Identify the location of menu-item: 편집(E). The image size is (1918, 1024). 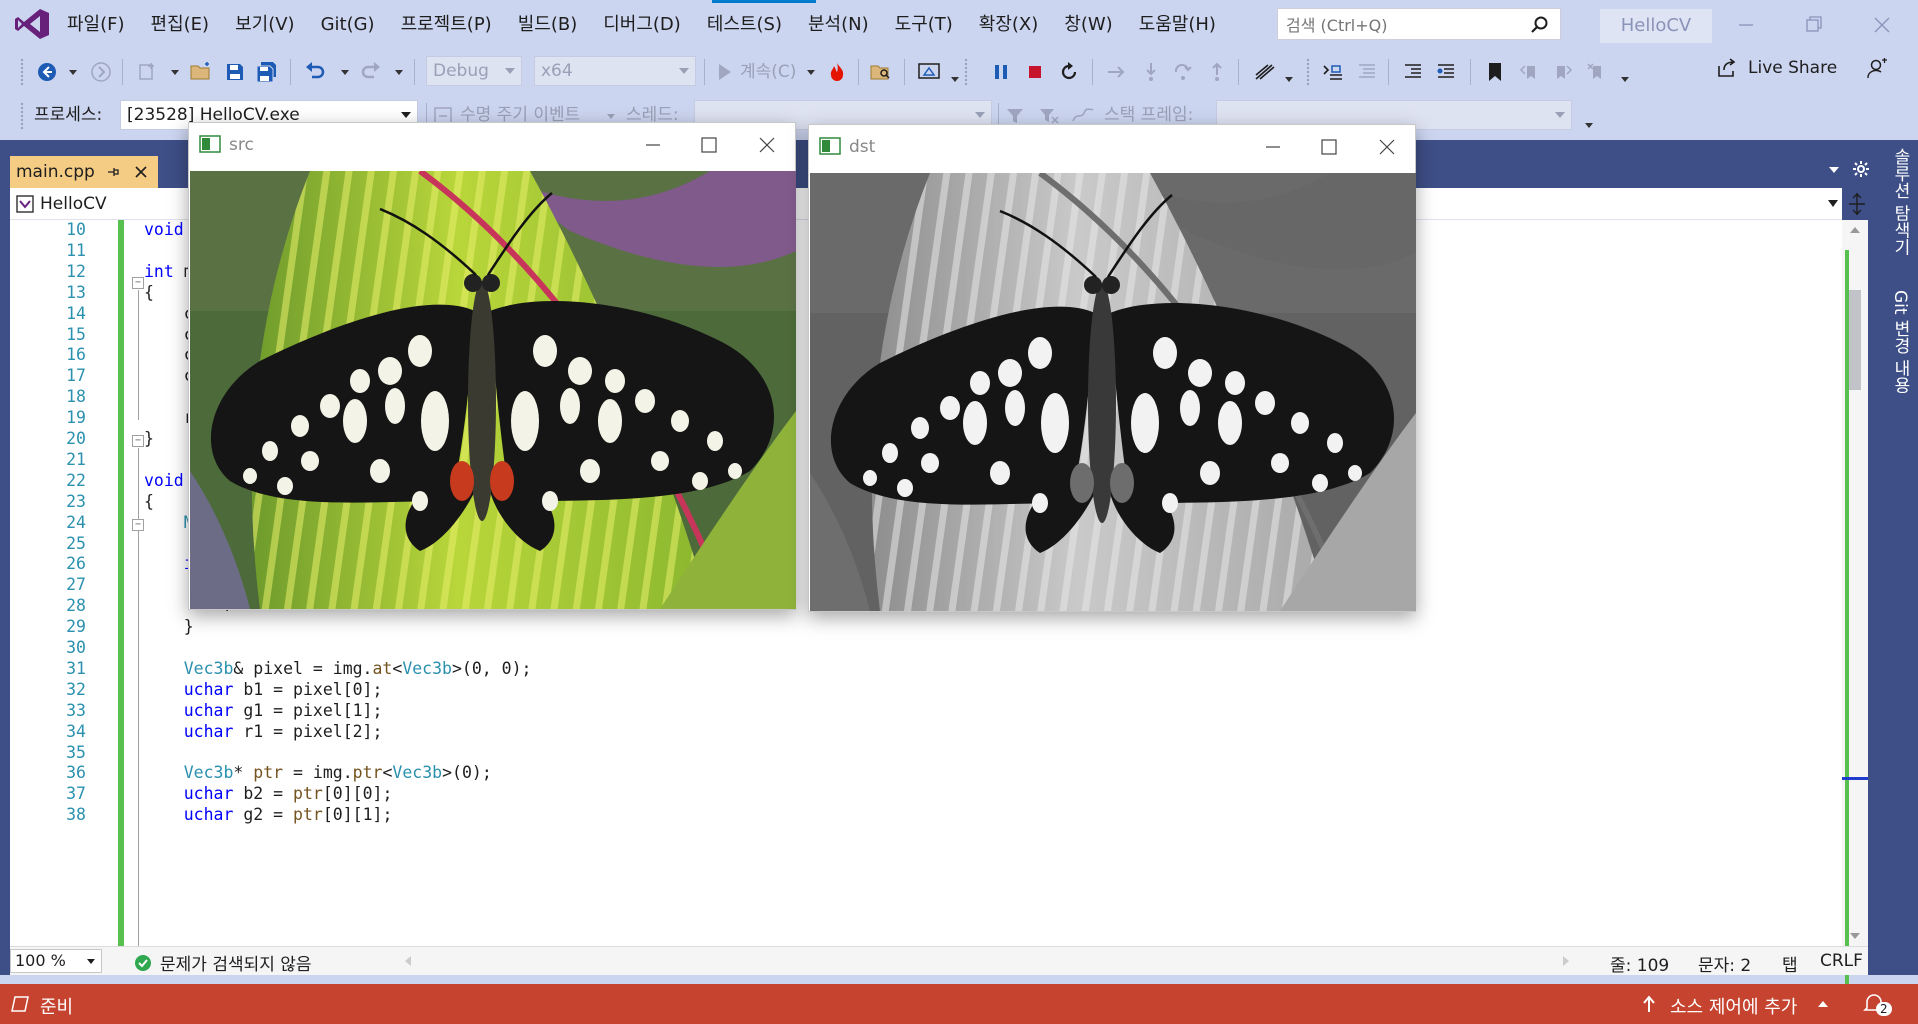
(180, 25).